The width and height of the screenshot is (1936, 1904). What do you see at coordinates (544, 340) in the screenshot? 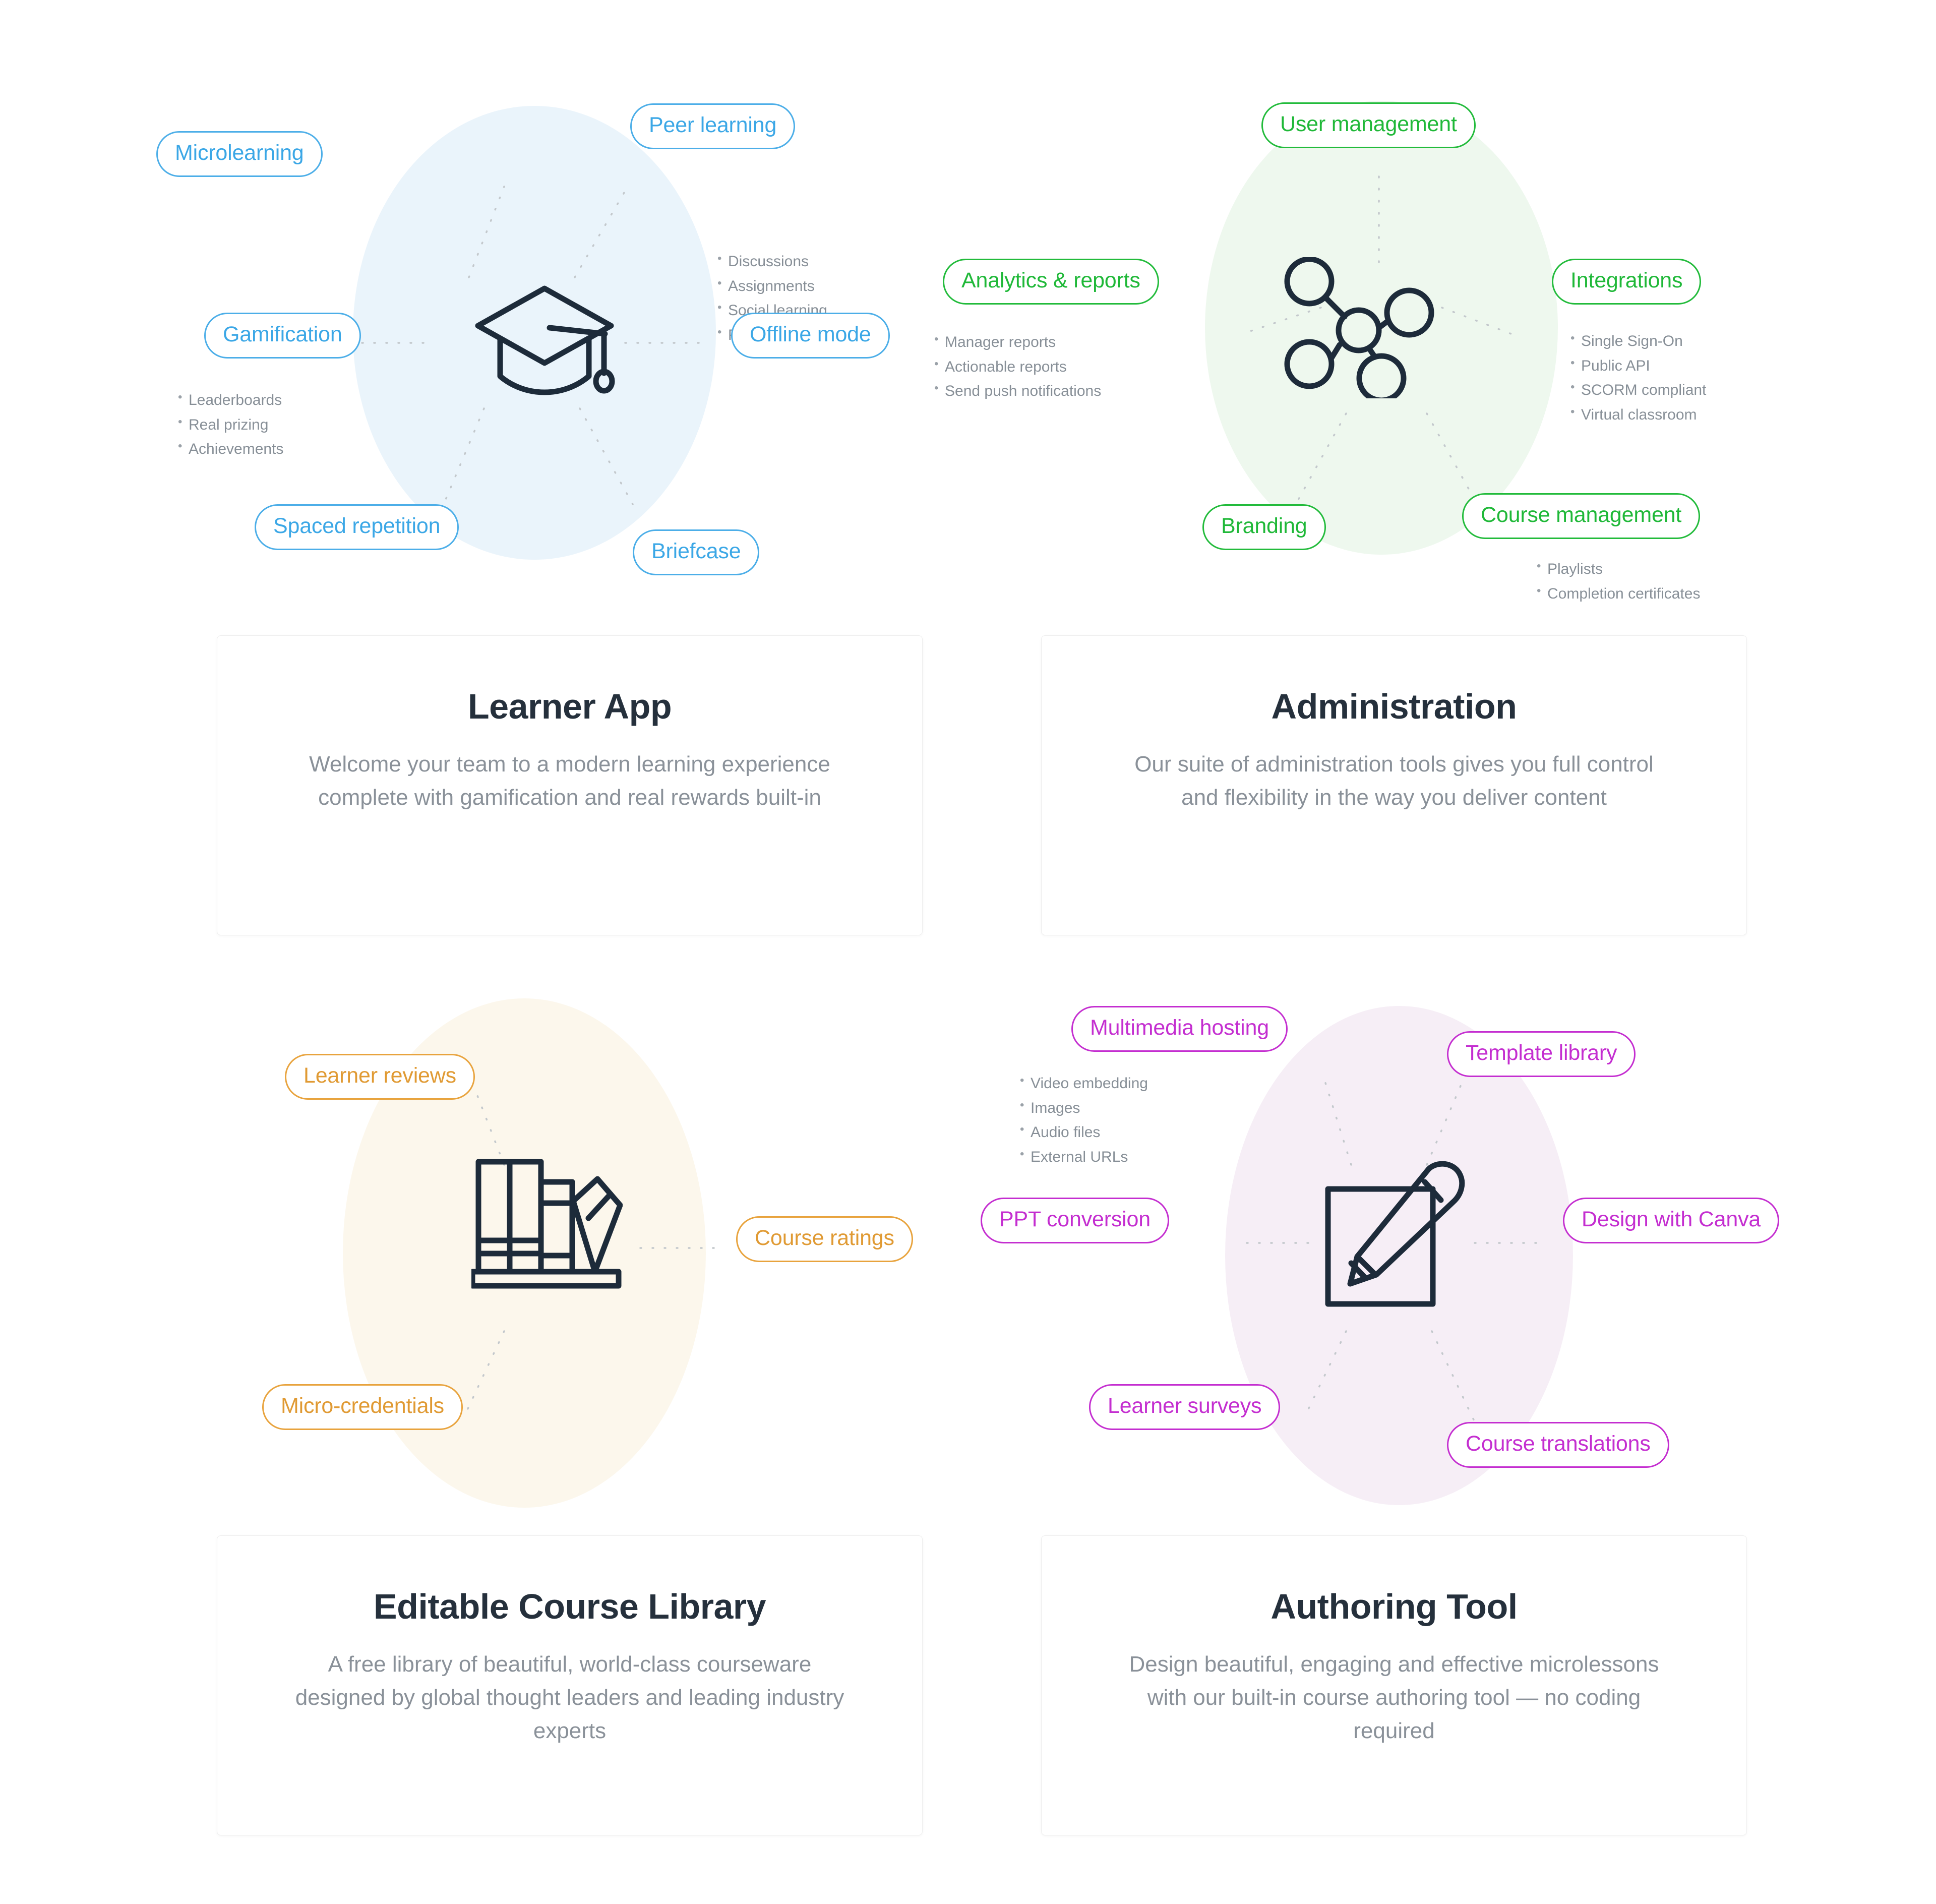
I see `graduation-cap-icon` at bounding box center [544, 340].